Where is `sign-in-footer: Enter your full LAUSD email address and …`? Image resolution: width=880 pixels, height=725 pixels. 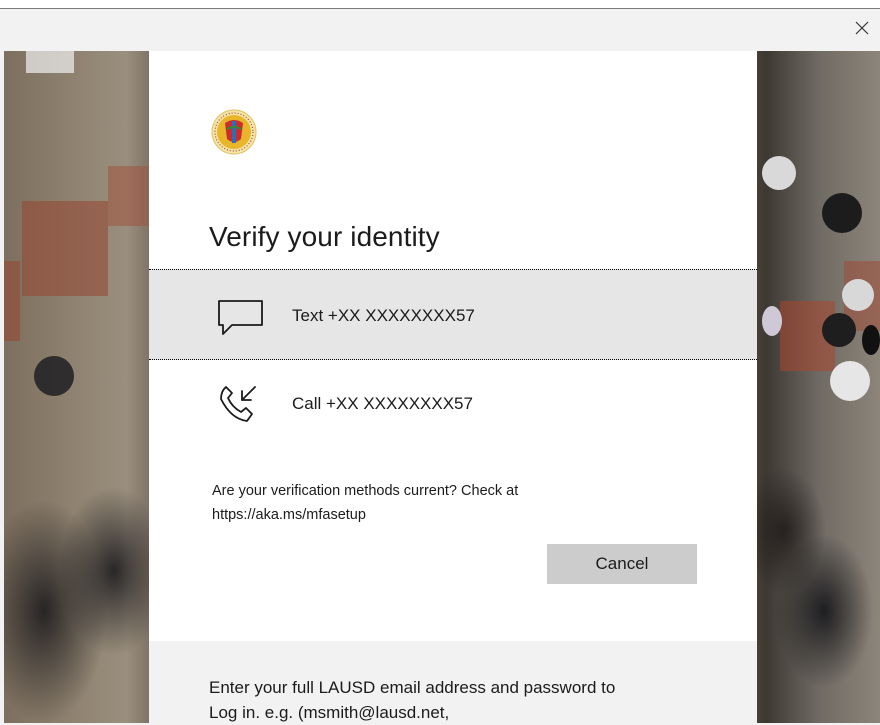 sign-in-footer: Enter your full LAUSD email address and … is located at coordinates (453, 682).